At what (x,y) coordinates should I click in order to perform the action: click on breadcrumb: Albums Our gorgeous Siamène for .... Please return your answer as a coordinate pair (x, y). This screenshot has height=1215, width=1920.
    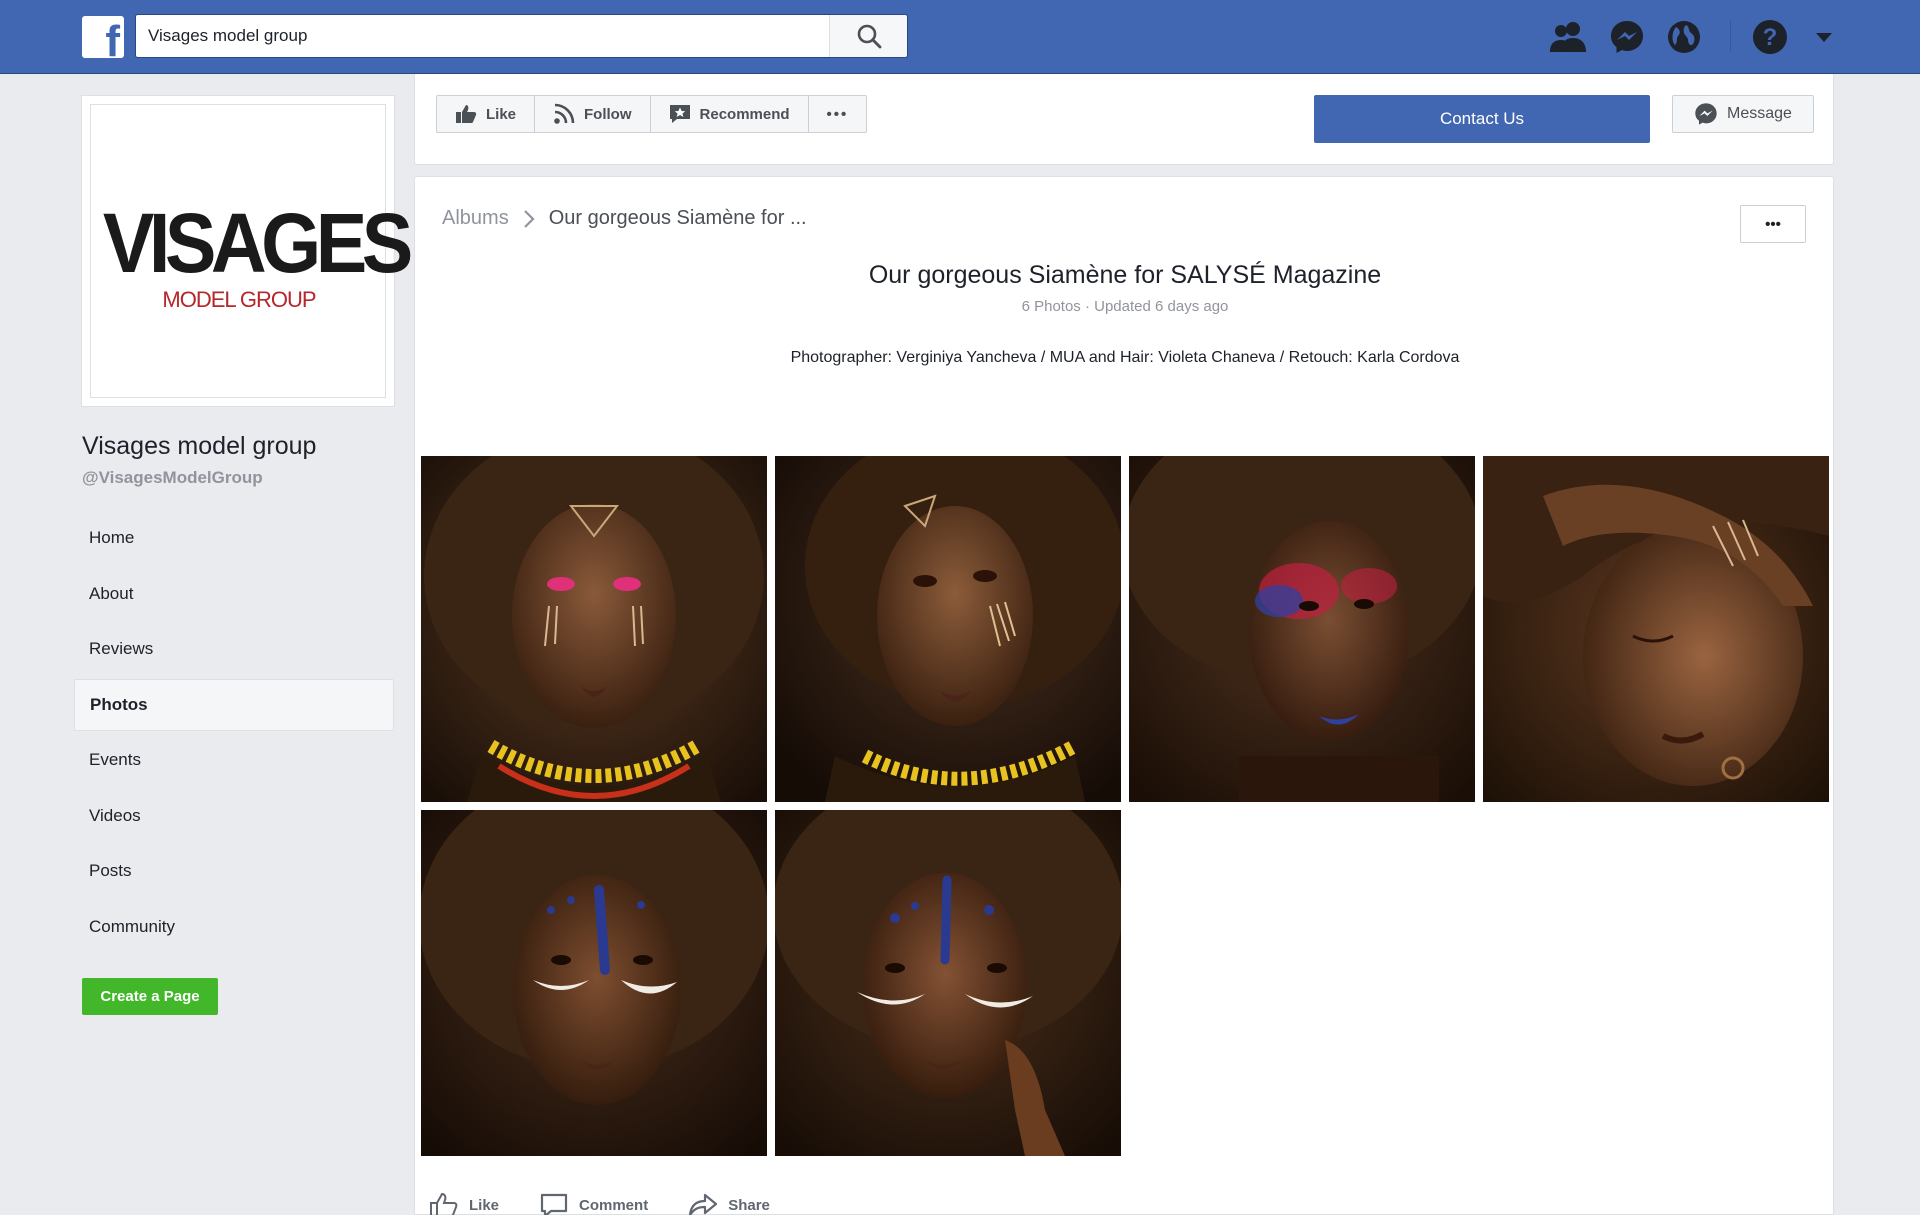
    Looking at the image, I should click on (624, 218).